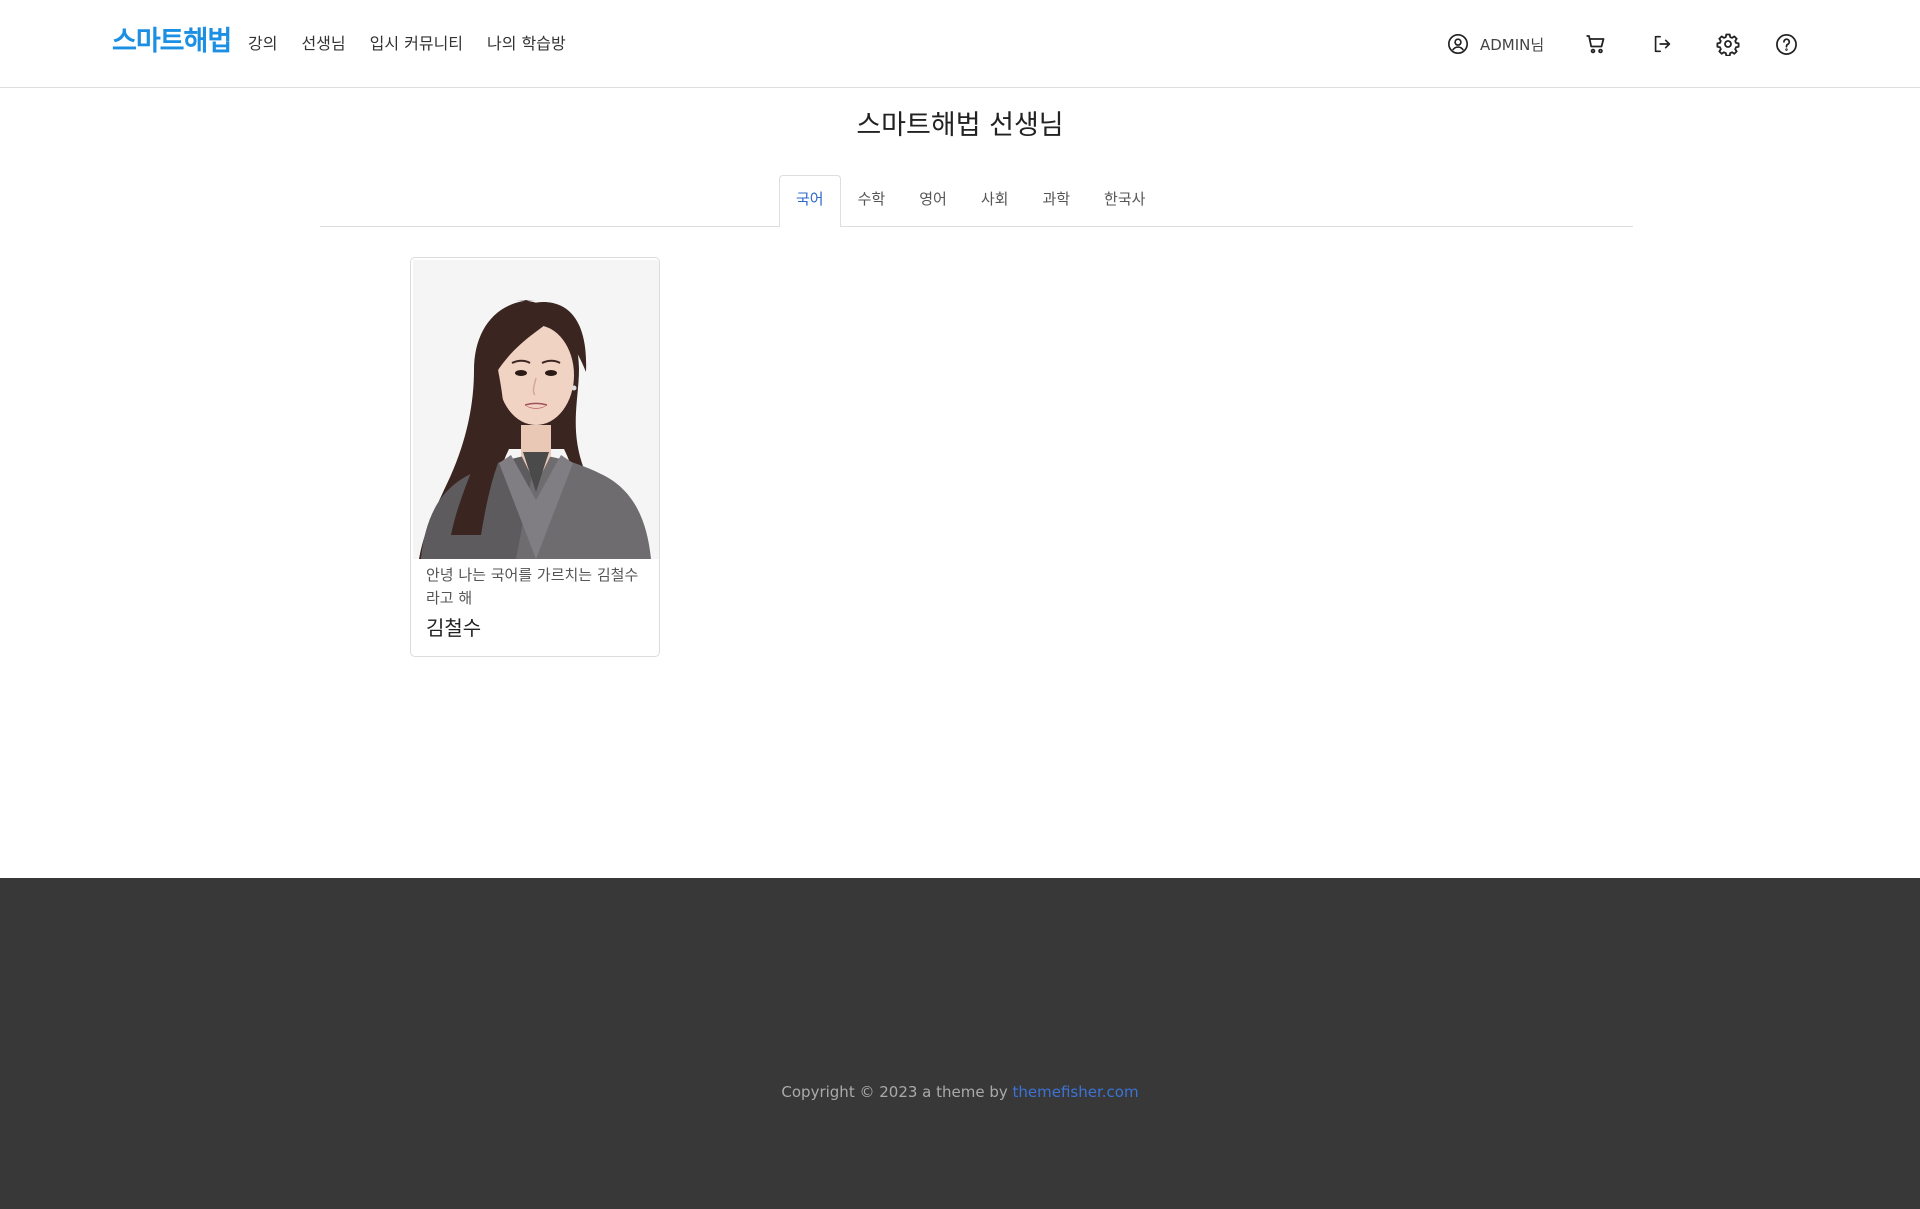  What do you see at coordinates (532, 586) in the screenshot?
I see `teacher-description: 안녕 나는 국어를 가르치는 김철수 라고 해` at bounding box center [532, 586].